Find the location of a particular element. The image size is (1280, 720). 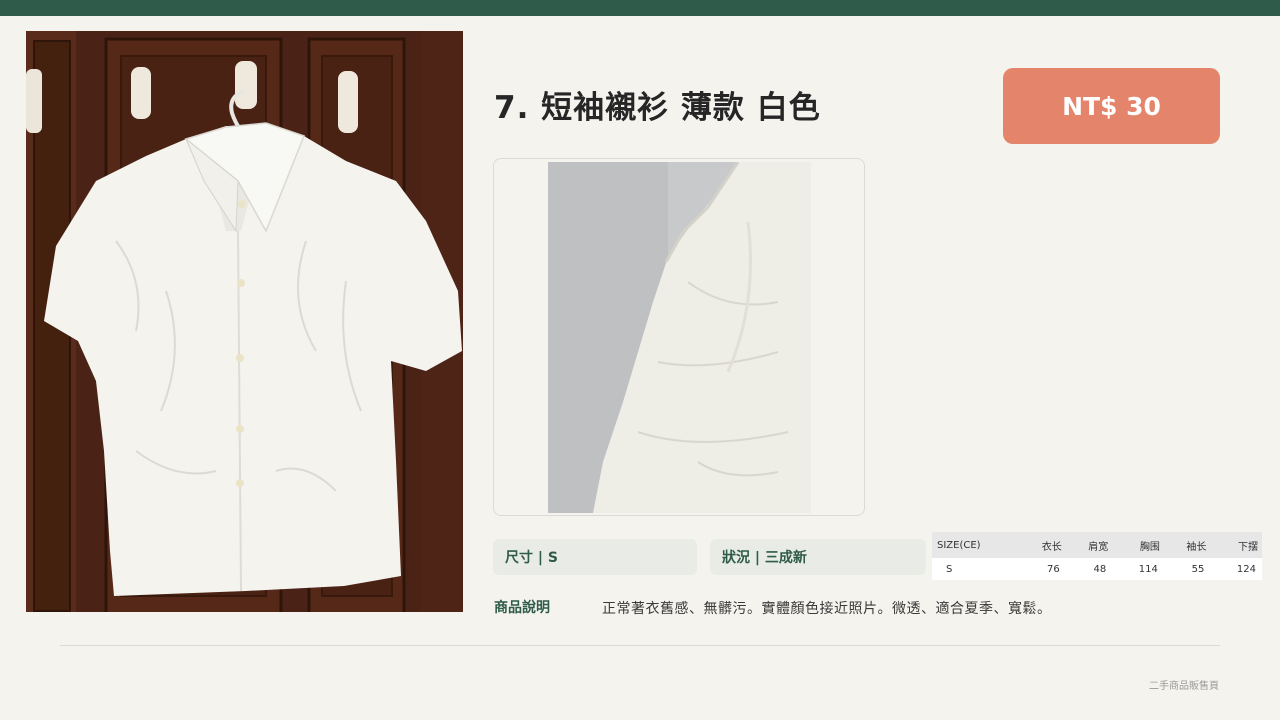

size-chart-header: 下摆 is located at coordinates (1236, 545).